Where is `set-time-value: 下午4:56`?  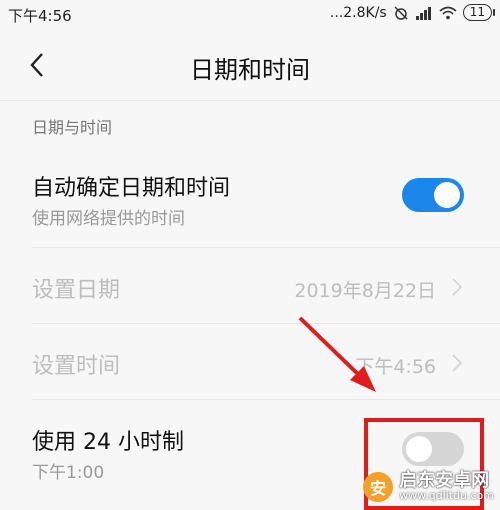
set-time-value: 下午4:56 is located at coordinates (395, 367).